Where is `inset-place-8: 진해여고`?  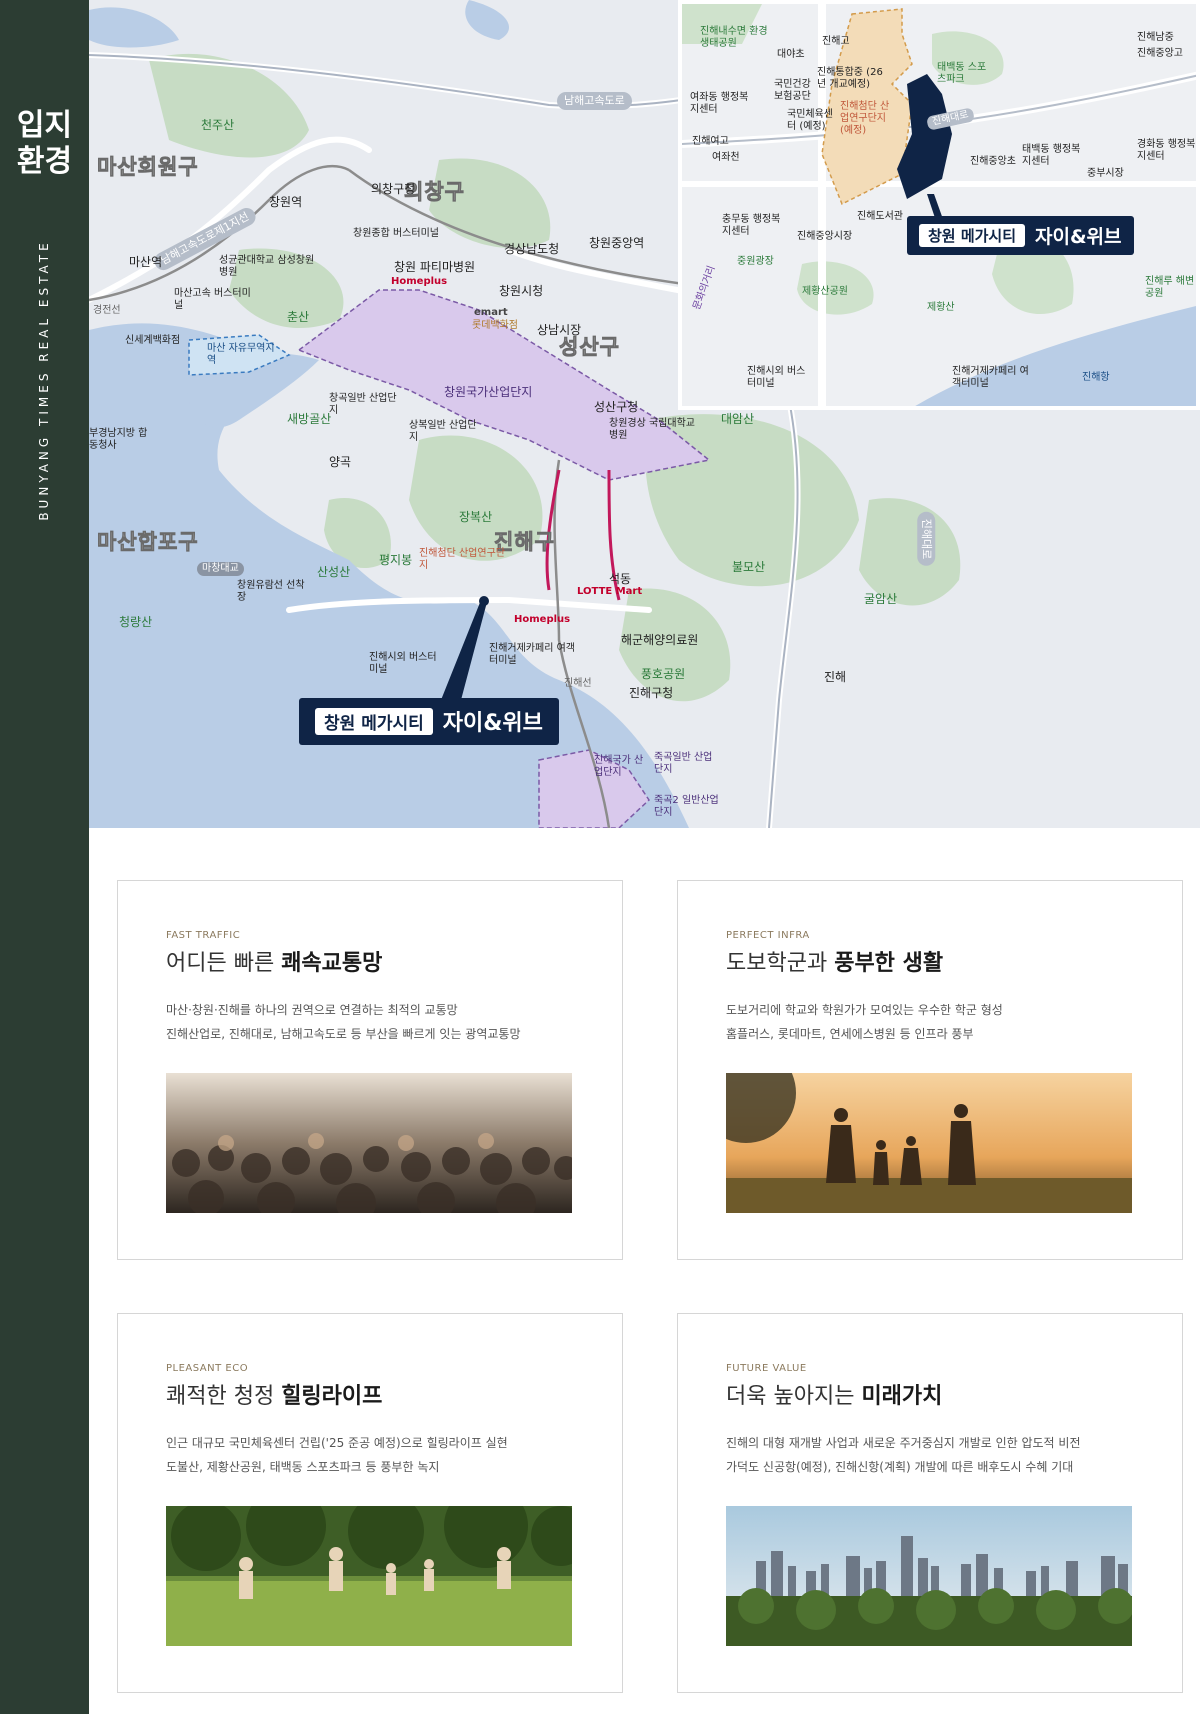
inset-place-8: 진해여고 is located at coordinates (710, 141).